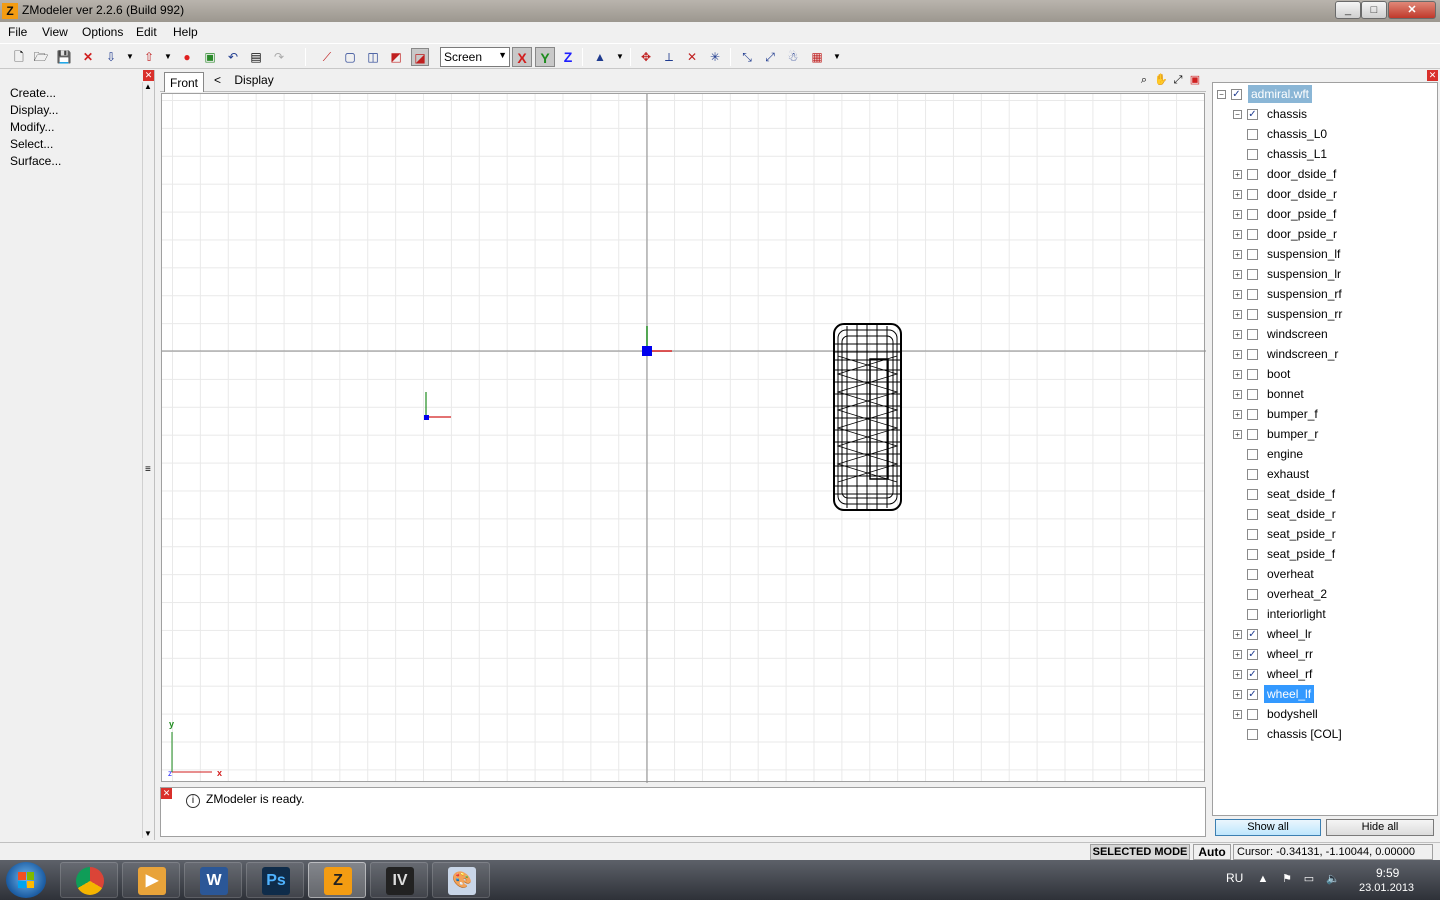 The height and width of the screenshot is (900, 1440). Describe the element at coordinates (1387, 873) in the screenshot. I see `clock-time: 9:59` at that location.